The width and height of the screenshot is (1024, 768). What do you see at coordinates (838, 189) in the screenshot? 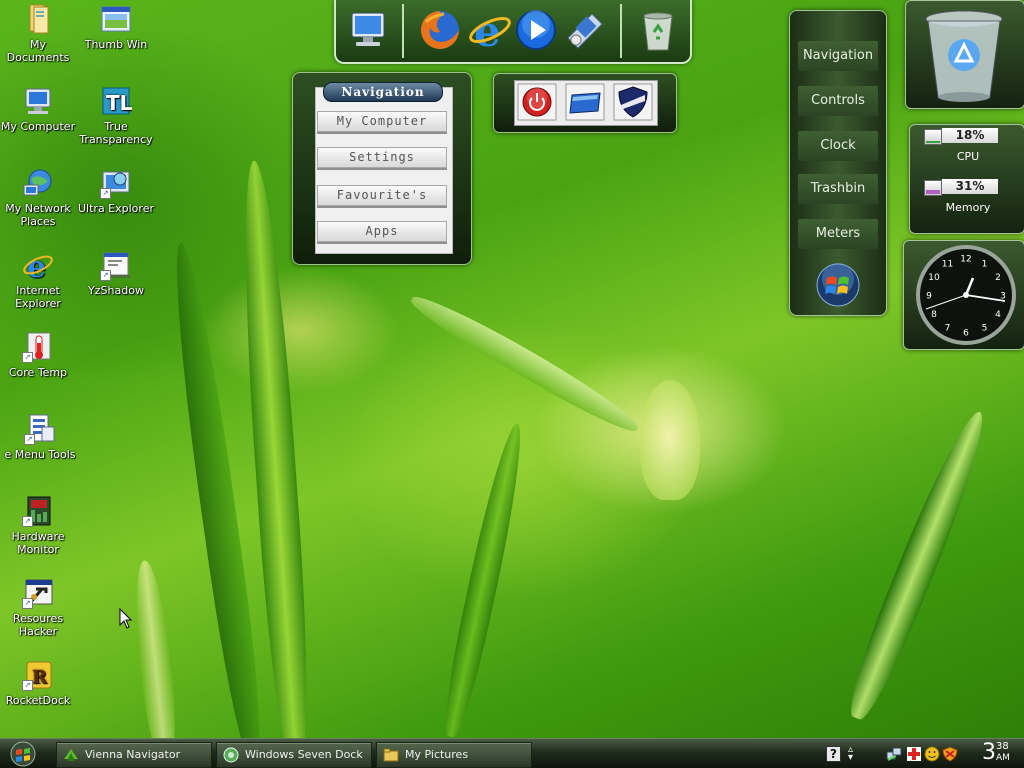
I see `side-item-trashbin: Trashbin` at bounding box center [838, 189].